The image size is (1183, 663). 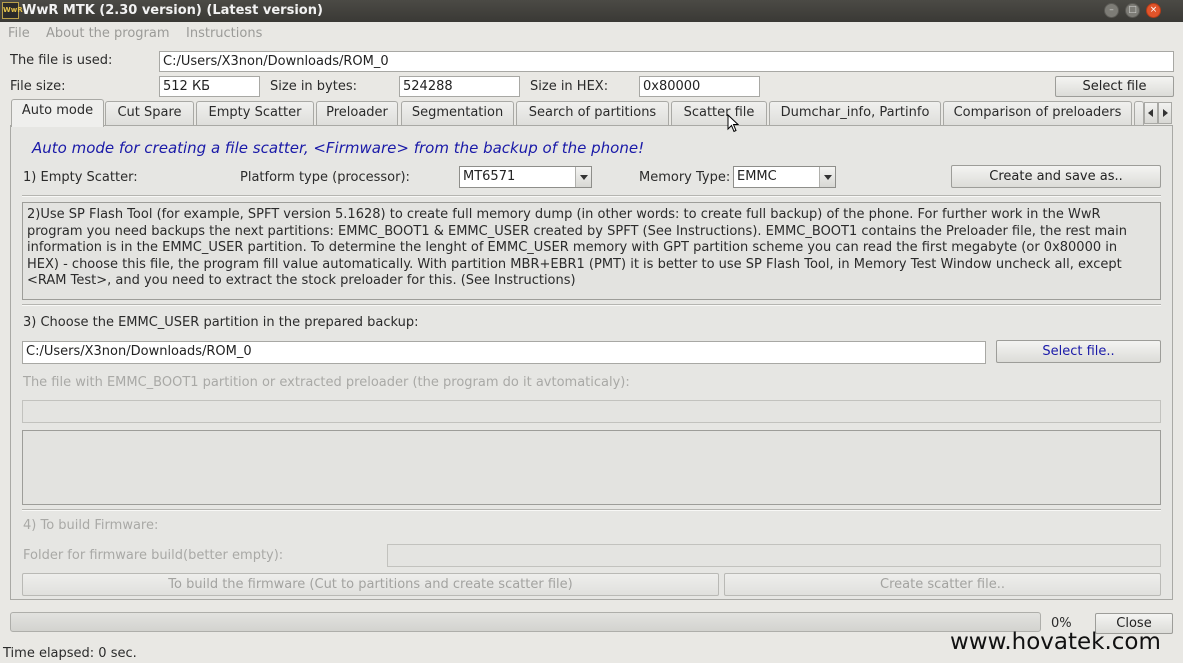 What do you see at coordinates (525, 177) in the screenshot?
I see `platform-type-select: MT6571` at bounding box center [525, 177].